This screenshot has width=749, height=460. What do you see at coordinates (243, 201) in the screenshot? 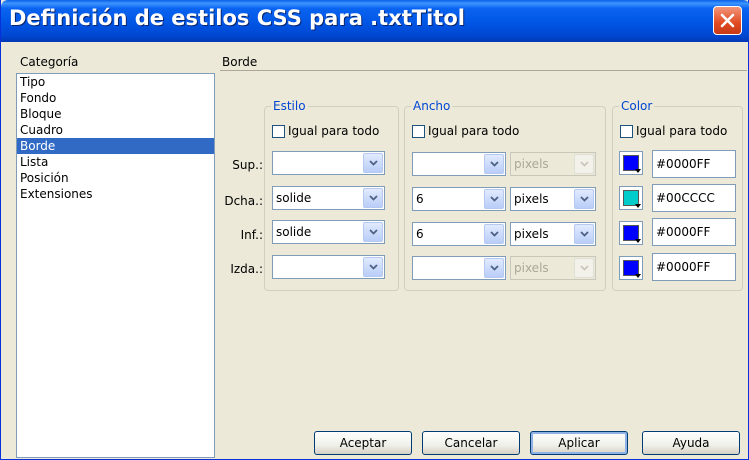
I see `row-label-dcha: Dcha.:` at bounding box center [243, 201].